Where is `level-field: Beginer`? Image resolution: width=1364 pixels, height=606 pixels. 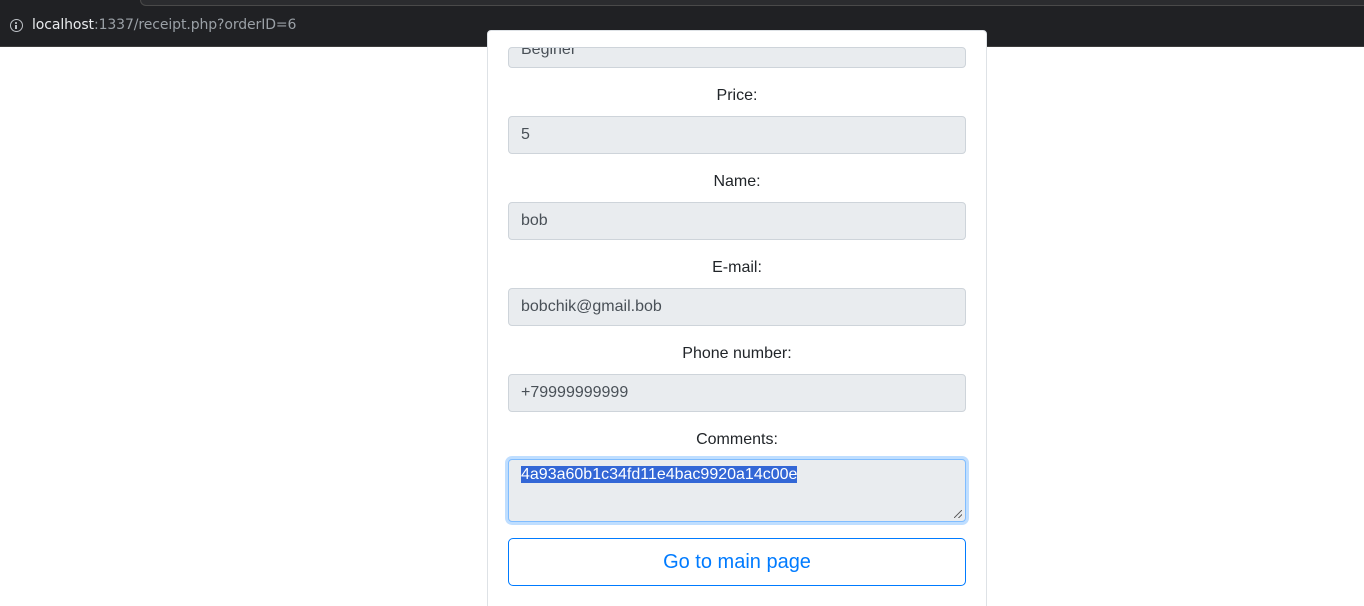
level-field: Beginer is located at coordinates (737, 57).